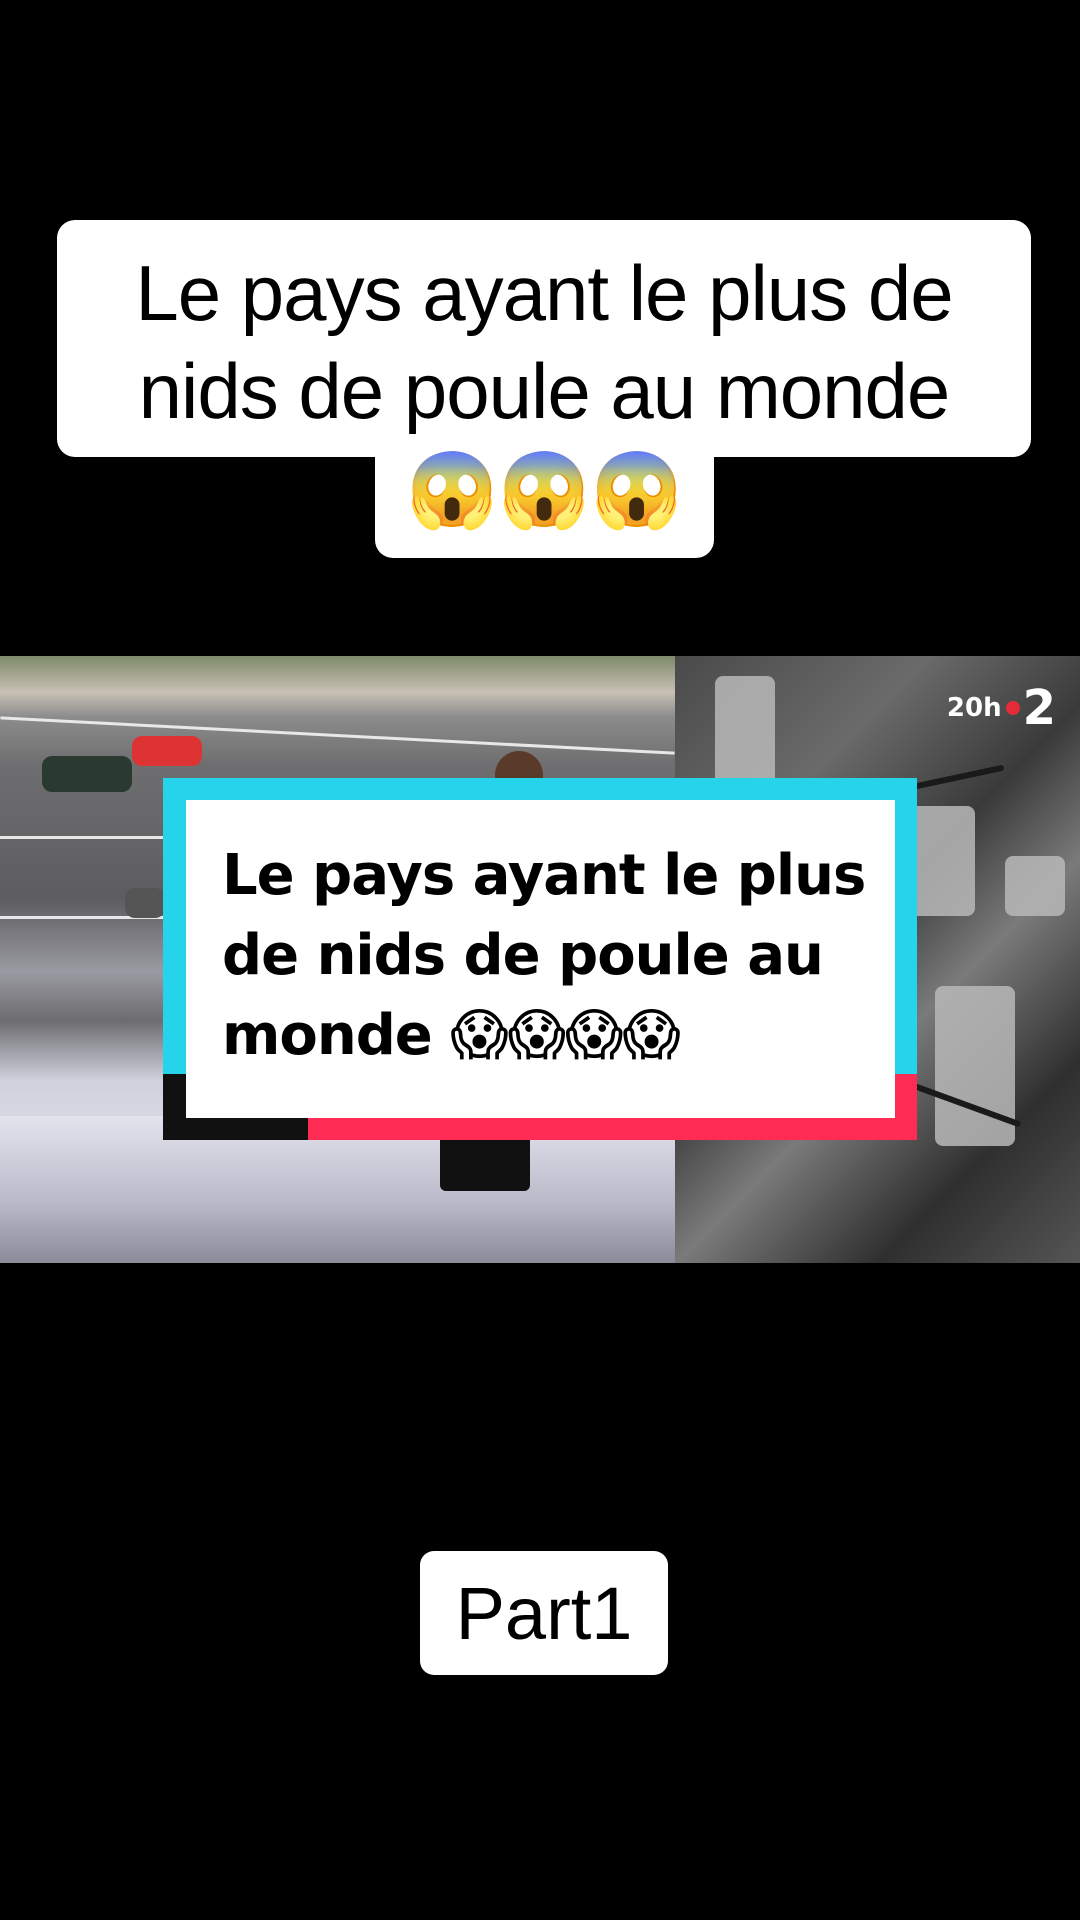 Image resolution: width=1080 pixels, height=1920 pixels. Describe the element at coordinates (1012, 708) in the screenshot. I see `logo-dot-icon` at that location.